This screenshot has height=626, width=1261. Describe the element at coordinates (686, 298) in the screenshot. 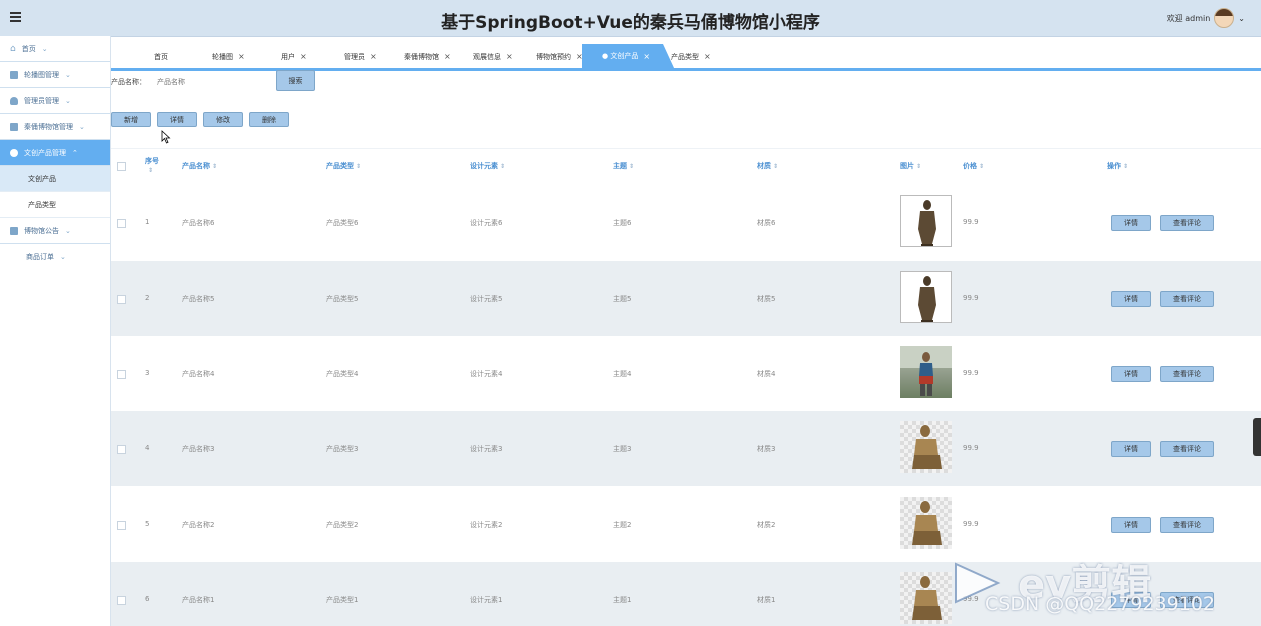

I see `table-row: 2 产品名称5 产品类型5 设计元素5 主题5 材质5 99.9 详情 查看评论` at that location.